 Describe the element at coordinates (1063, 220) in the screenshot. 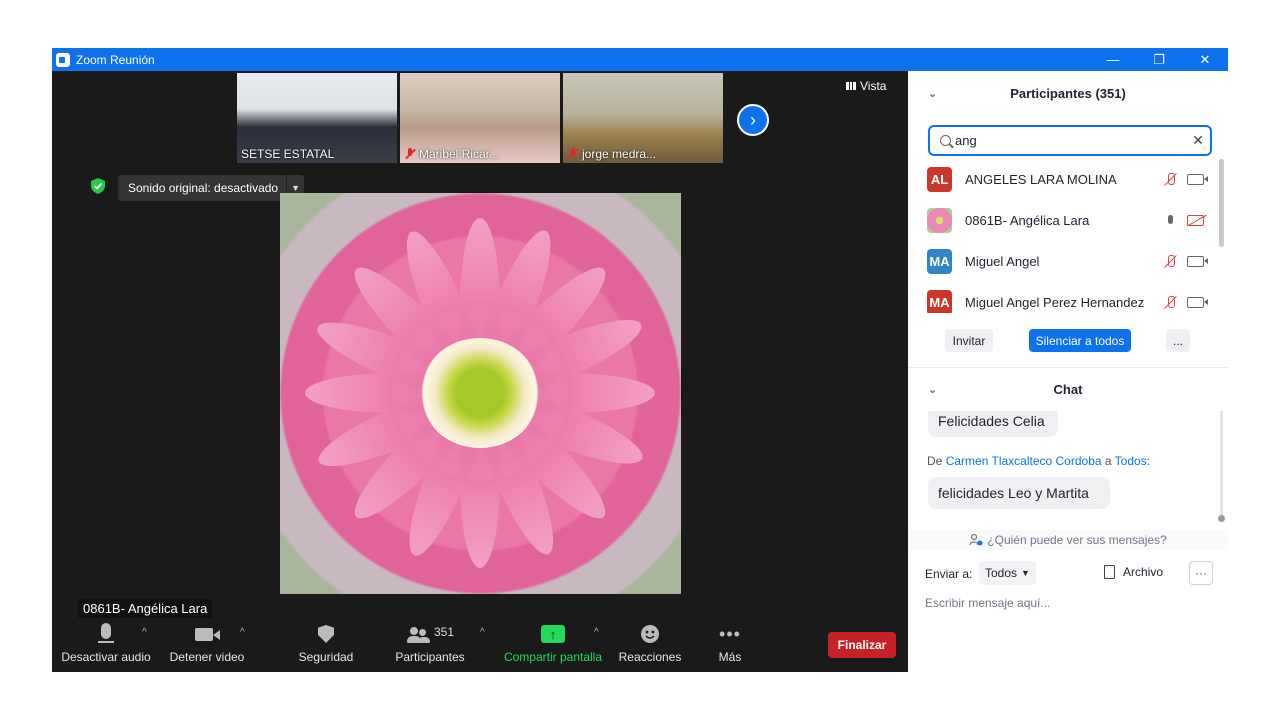

I see `participant-row: 0861B- Angélica Lara` at that location.